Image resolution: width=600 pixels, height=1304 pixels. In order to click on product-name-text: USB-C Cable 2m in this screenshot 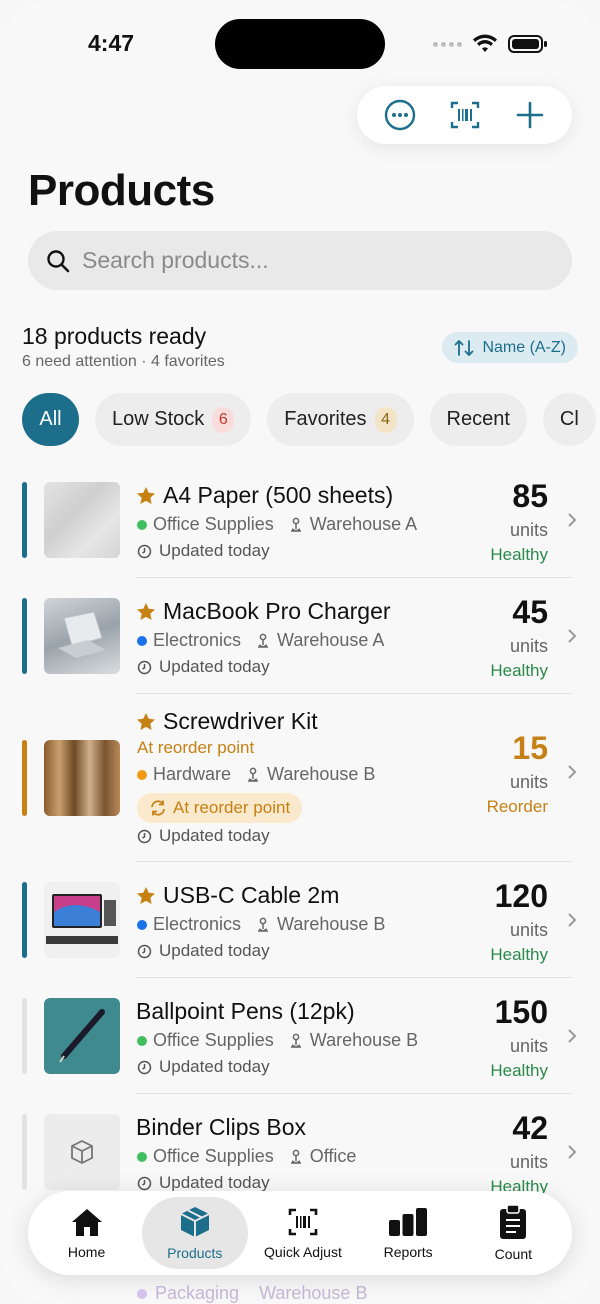, I will do `click(251, 895)`.